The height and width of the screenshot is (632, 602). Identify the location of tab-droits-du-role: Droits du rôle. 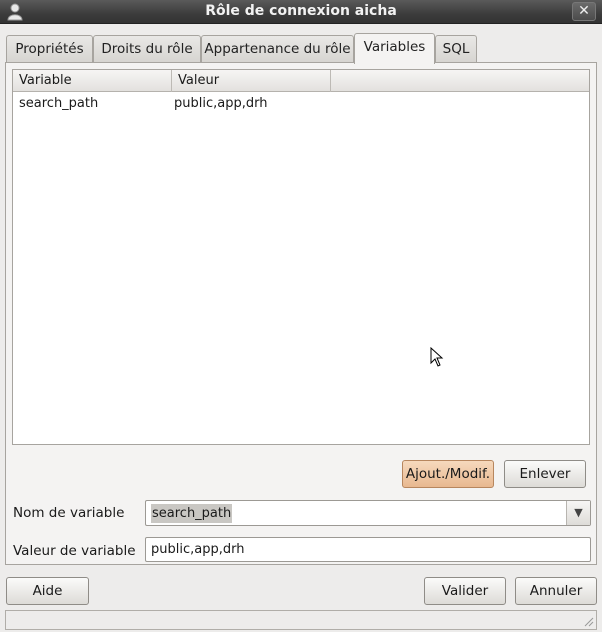
(147, 49).